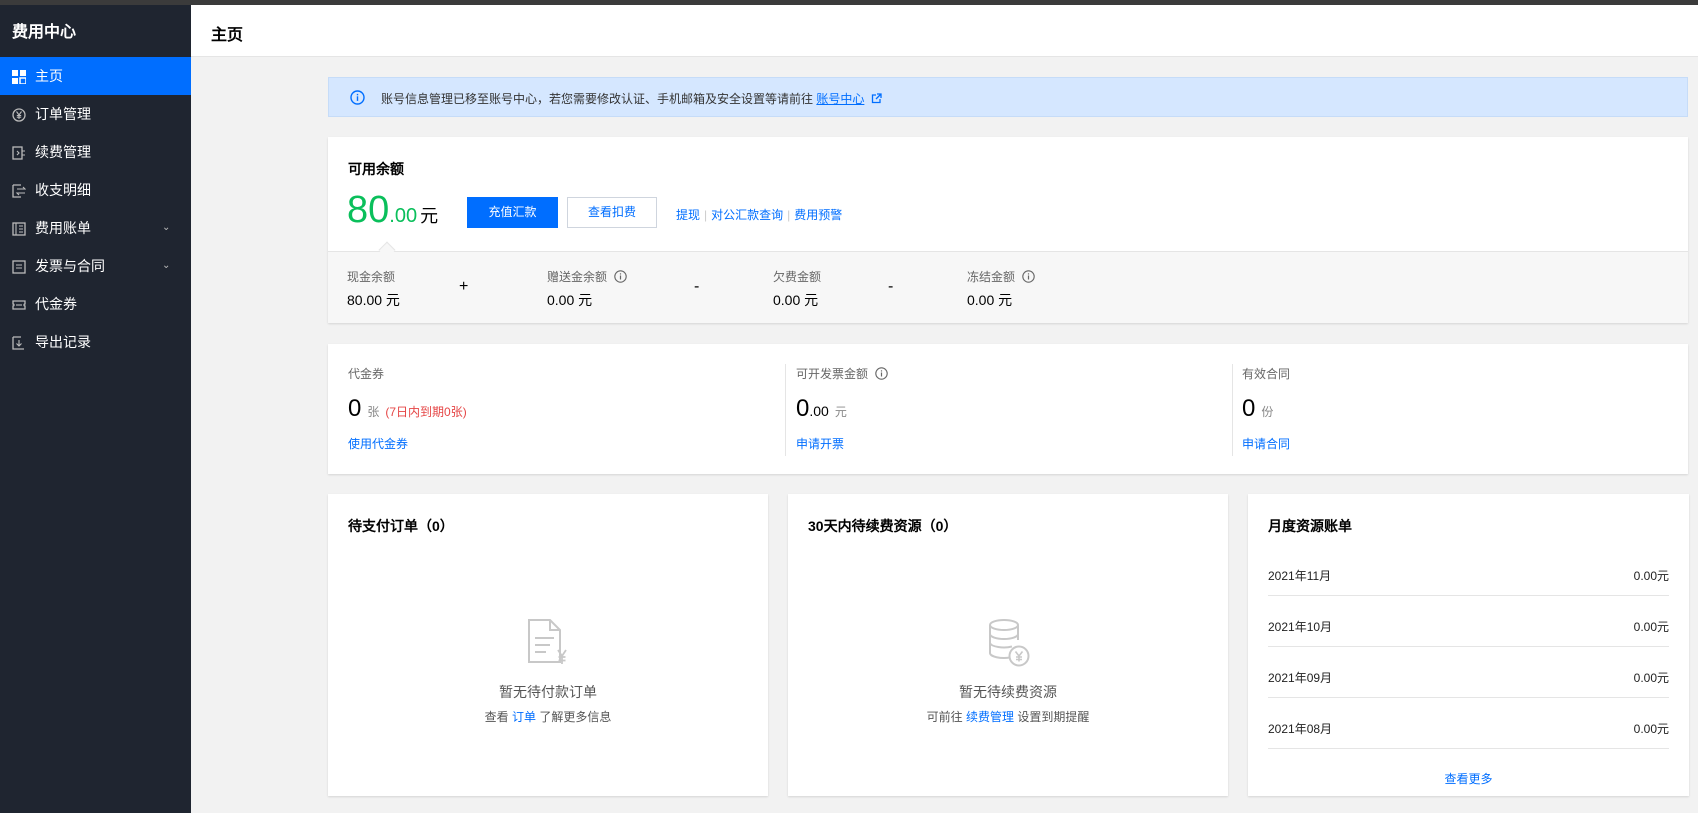 The image size is (1698, 813). Describe the element at coordinates (803, 408) in the screenshot. I see `invoice-amount-int: 0` at that location.